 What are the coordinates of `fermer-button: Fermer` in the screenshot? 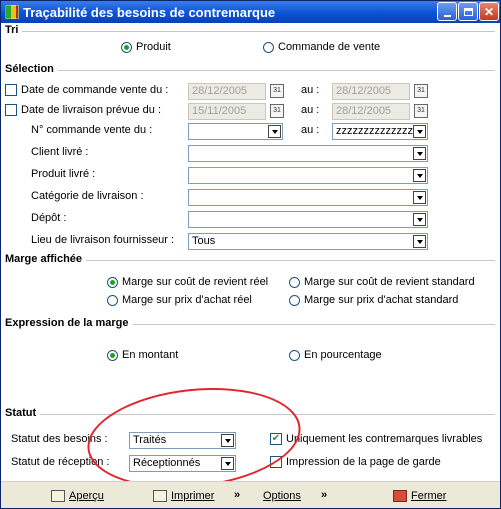 It's located at (419, 496).